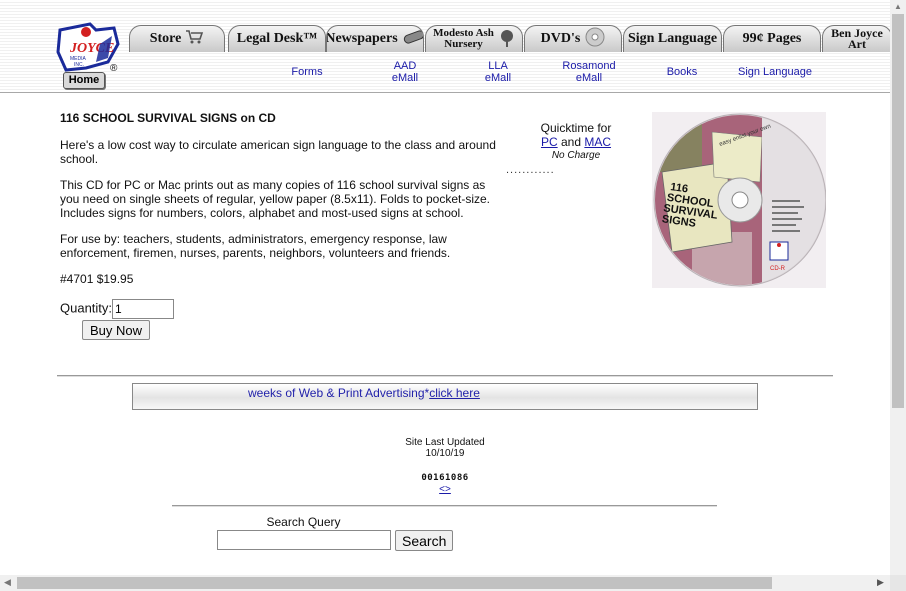  Describe the element at coordinates (304, 540) in the screenshot. I see `search-query-input` at that location.